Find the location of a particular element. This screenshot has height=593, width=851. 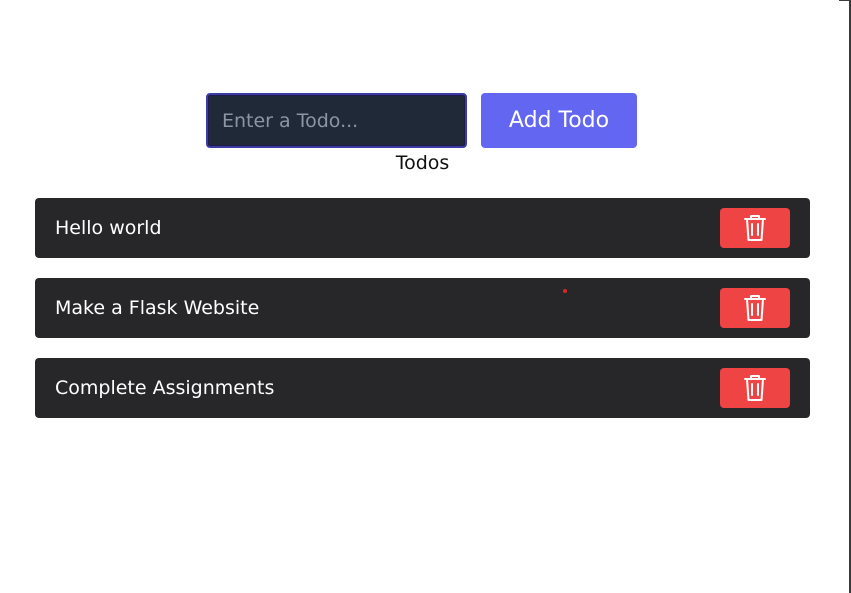

todo-text: Complete Assignments is located at coordinates (165, 388).